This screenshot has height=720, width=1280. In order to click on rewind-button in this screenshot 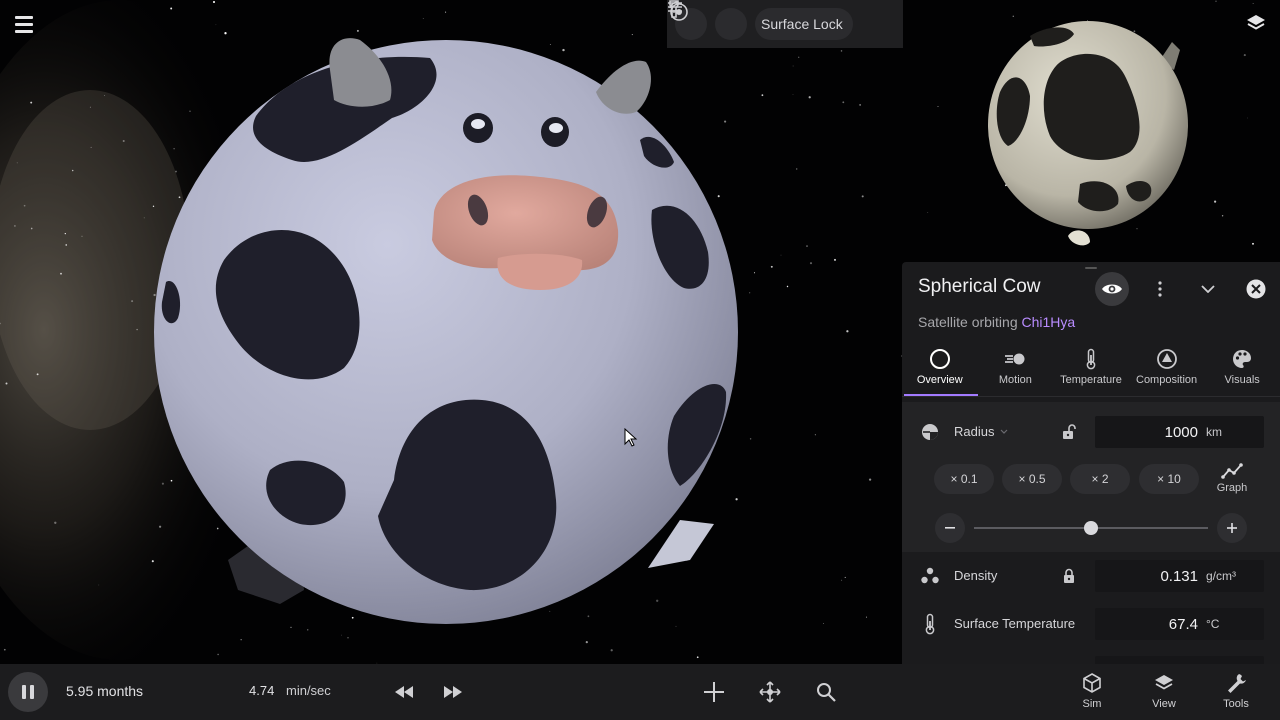, I will do `click(404, 692)`.